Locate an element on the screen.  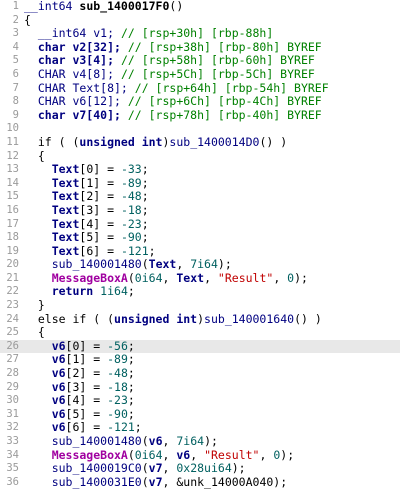
code-line: 17 Text[4] = -23; is located at coordinates (200, 224).